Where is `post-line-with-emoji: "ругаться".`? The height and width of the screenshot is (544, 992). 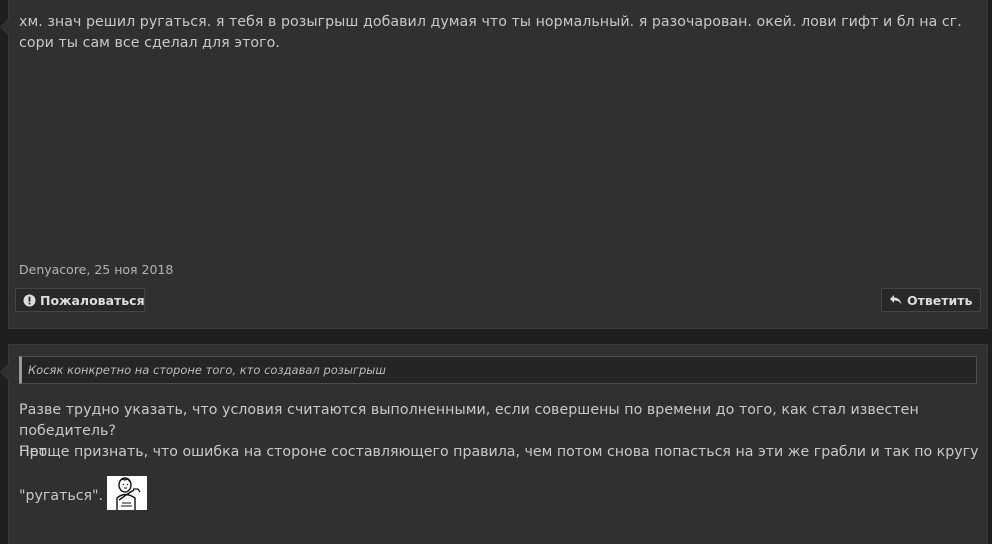 post-line-with-emoji: "ругаться". is located at coordinates (83, 493).